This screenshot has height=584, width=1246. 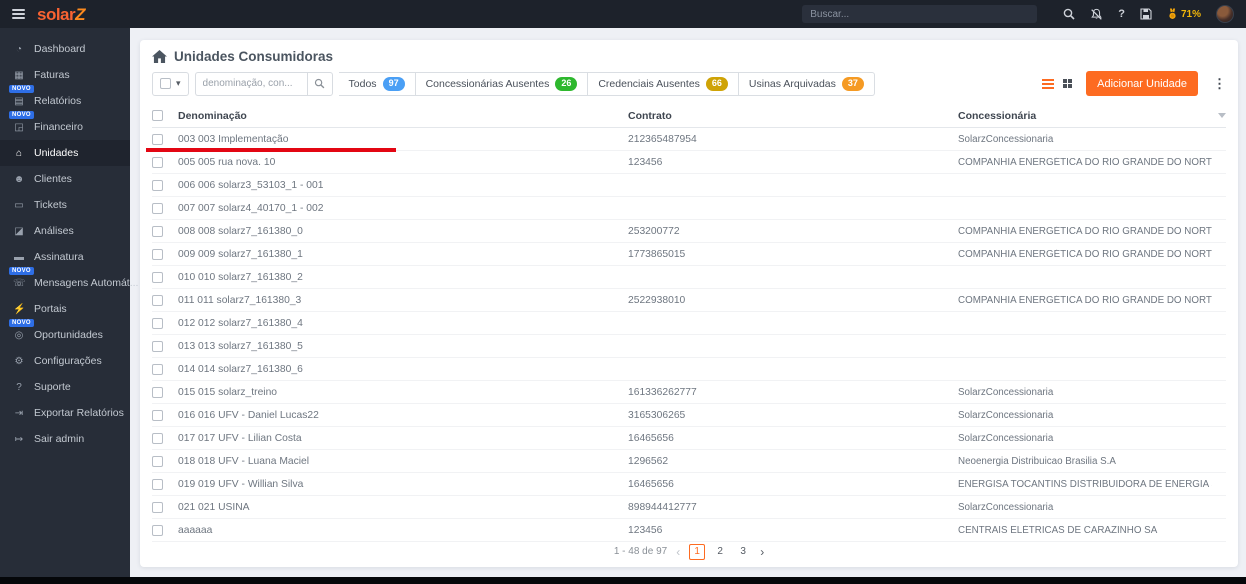 What do you see at coordinates (852, 83) in the screenshot?
I see `count-badge: 37` at bounding box center [852, 83].